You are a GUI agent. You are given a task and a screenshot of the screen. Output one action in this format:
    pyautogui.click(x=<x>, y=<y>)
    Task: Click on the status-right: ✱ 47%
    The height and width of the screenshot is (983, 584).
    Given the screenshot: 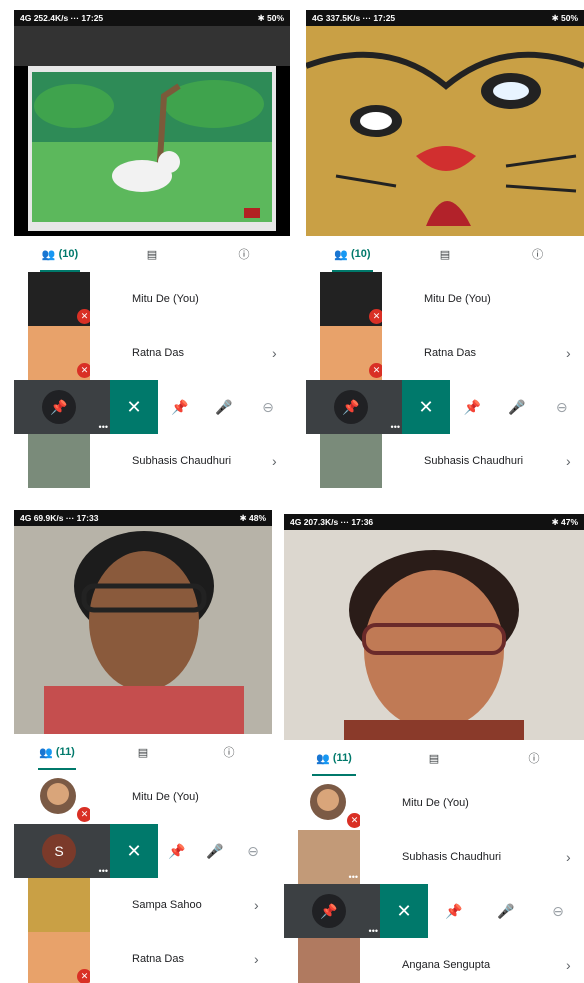 What is the action you would take?
    pyautogui.click(x=565, y=522)
    